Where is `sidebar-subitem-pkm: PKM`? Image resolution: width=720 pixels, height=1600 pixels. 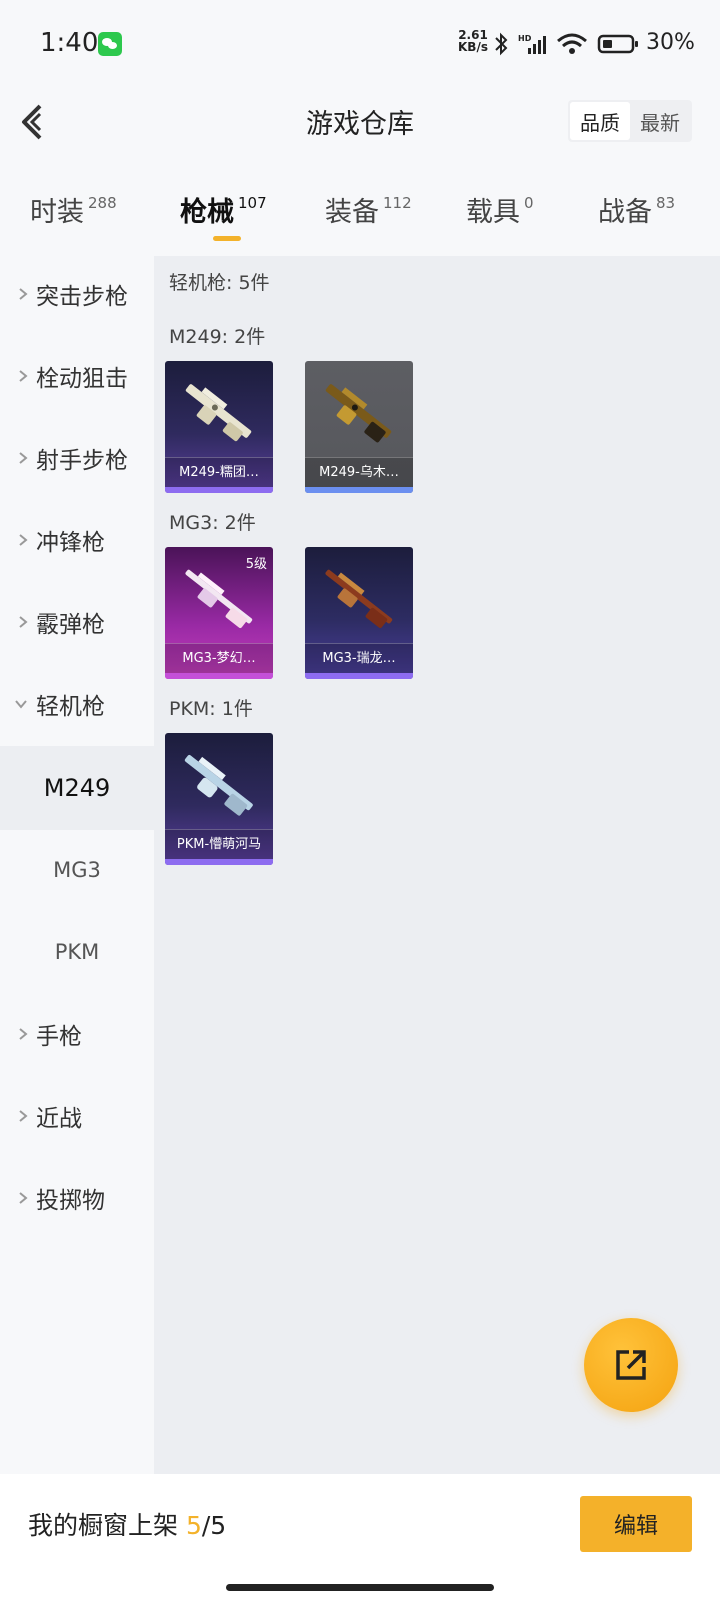
sidebar-subitem-pkm: PKM is located at coordinates (77, 952).